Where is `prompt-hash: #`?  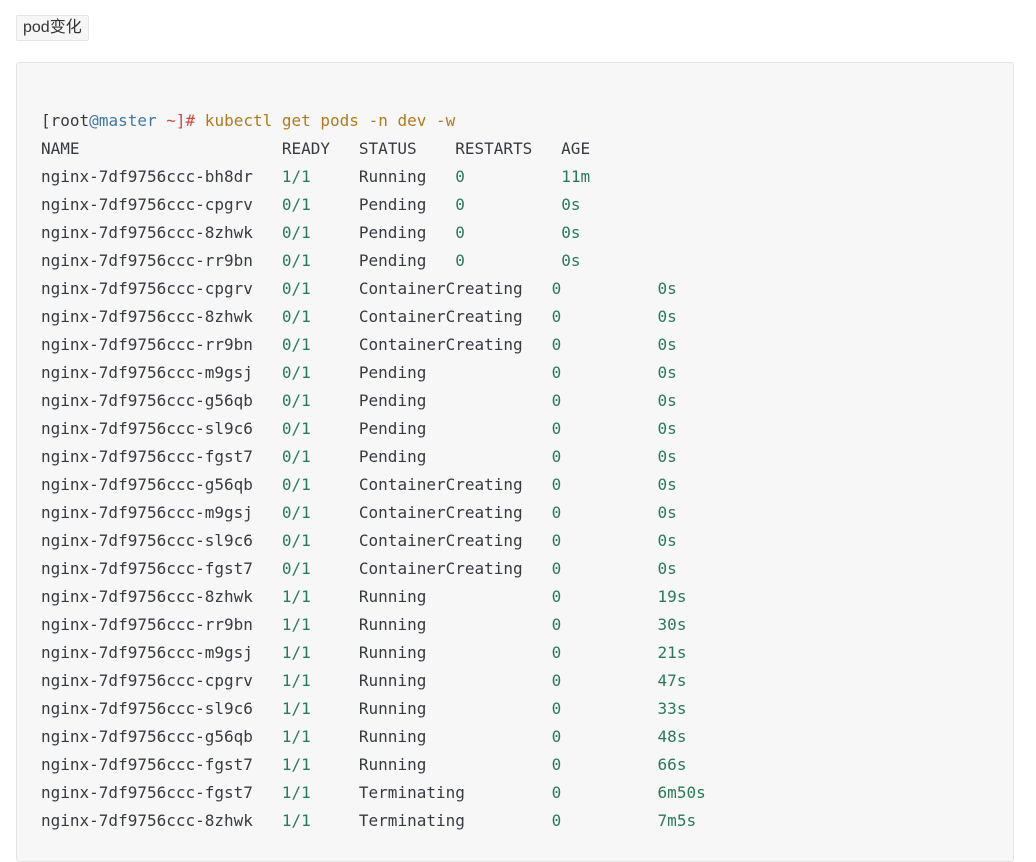 prompt-hash: # is located at coordinates (190, 120).